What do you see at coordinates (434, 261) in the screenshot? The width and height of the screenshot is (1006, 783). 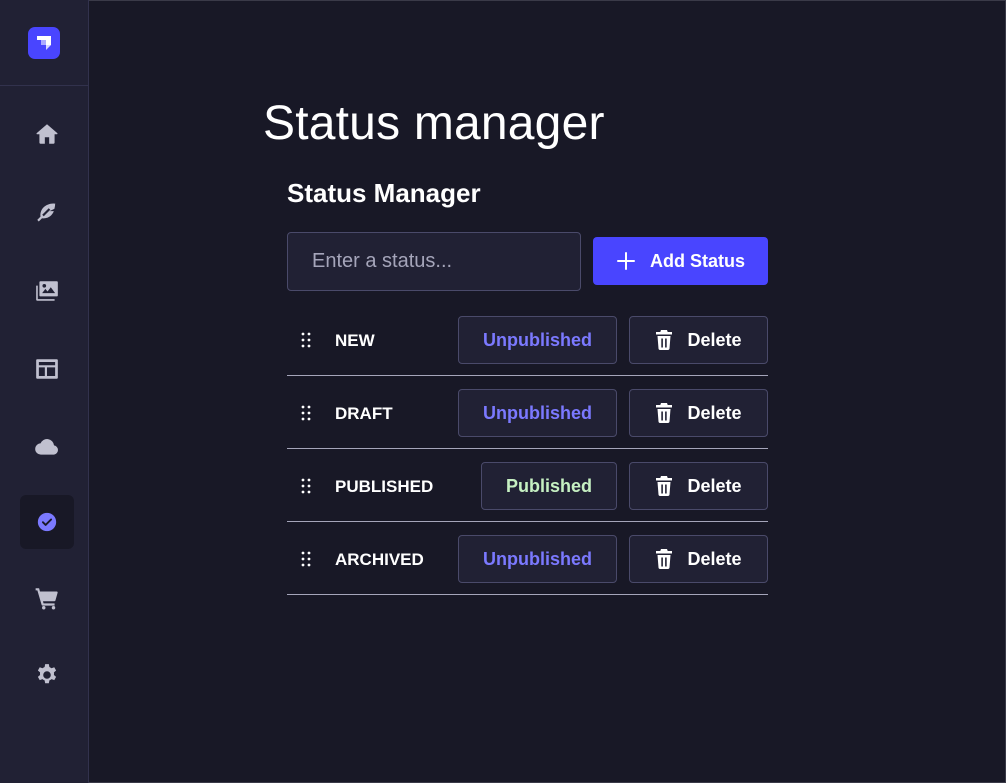 I see `status-input` at bounding box center [434, 261].